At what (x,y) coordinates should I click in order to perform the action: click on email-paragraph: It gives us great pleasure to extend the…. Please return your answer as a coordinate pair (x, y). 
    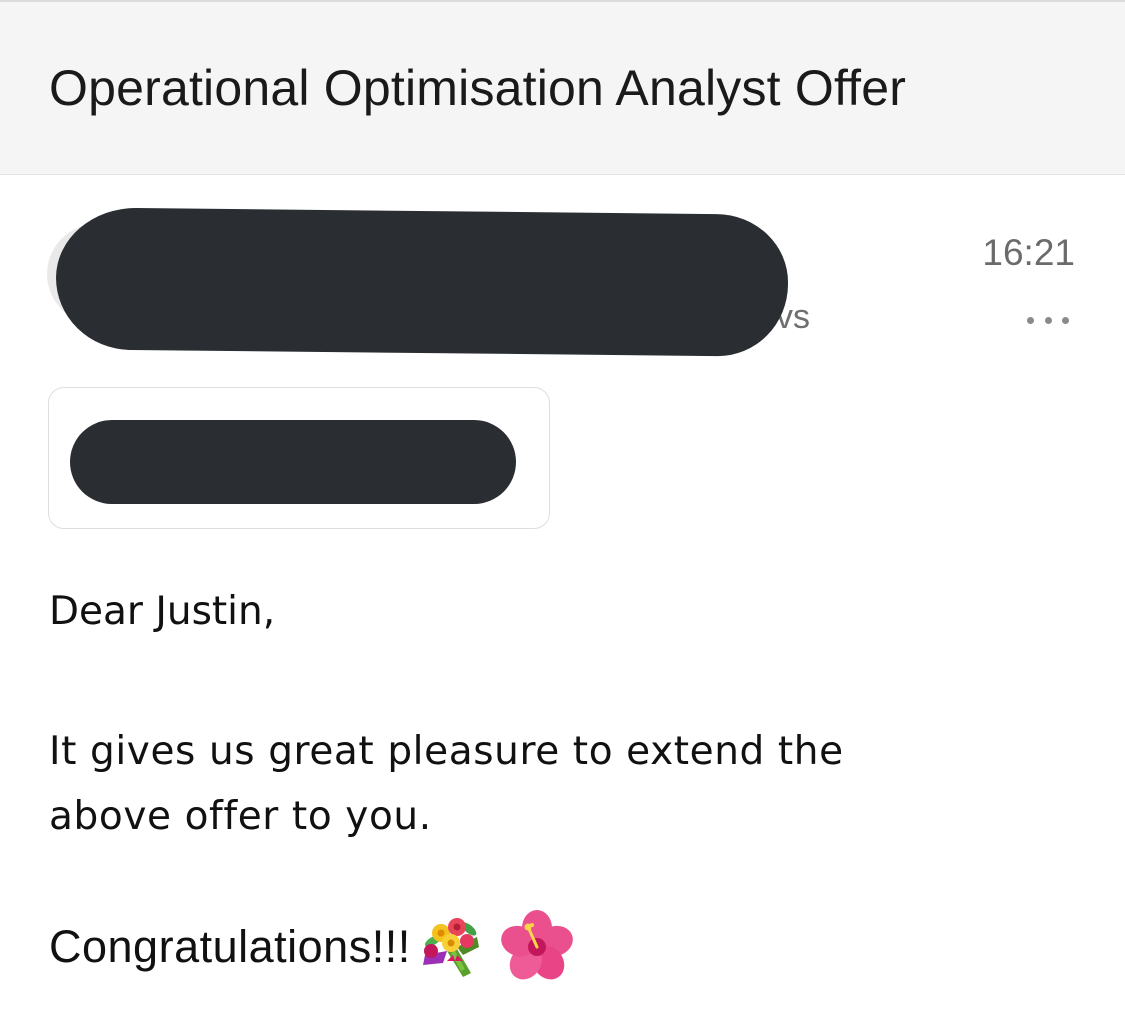
    Looking at the image, I should click on (446, 784).